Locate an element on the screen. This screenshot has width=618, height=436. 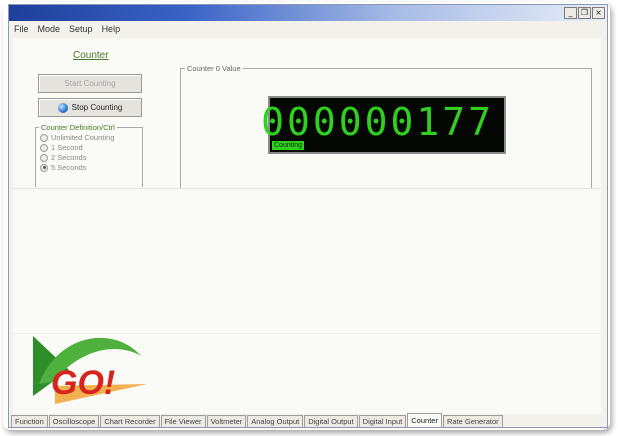
option-label: Unlimited Counting is located at coordinates (83, 137).